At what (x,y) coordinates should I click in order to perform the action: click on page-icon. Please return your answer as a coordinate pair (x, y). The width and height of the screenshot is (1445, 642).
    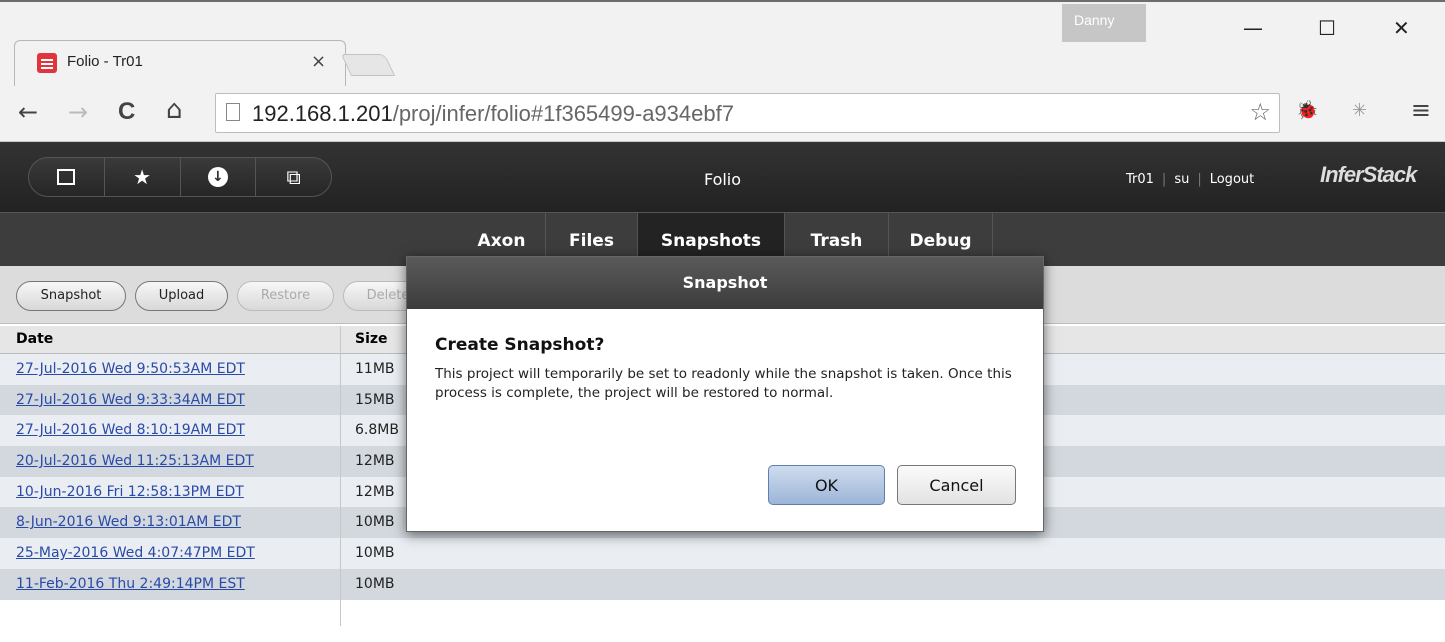
    Looking at the image, I should click on (233, 112).